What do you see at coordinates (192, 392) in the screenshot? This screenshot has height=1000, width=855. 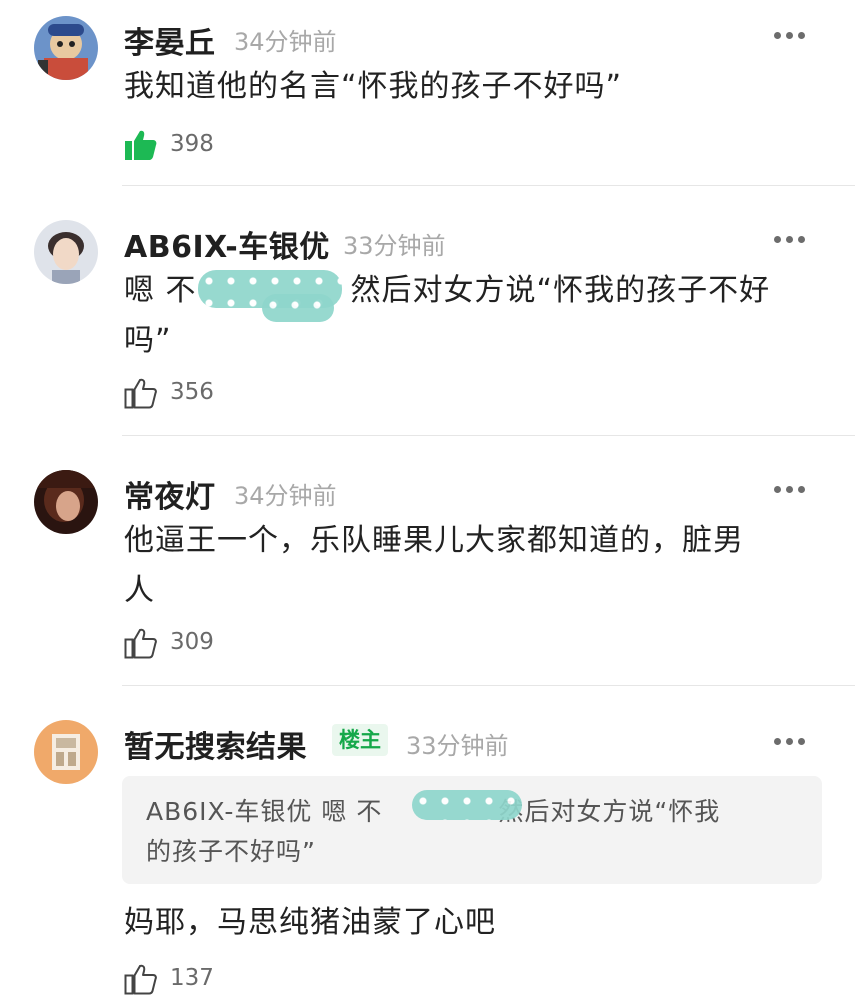 I see `like-count: 356` at bounding box center [192, 392].